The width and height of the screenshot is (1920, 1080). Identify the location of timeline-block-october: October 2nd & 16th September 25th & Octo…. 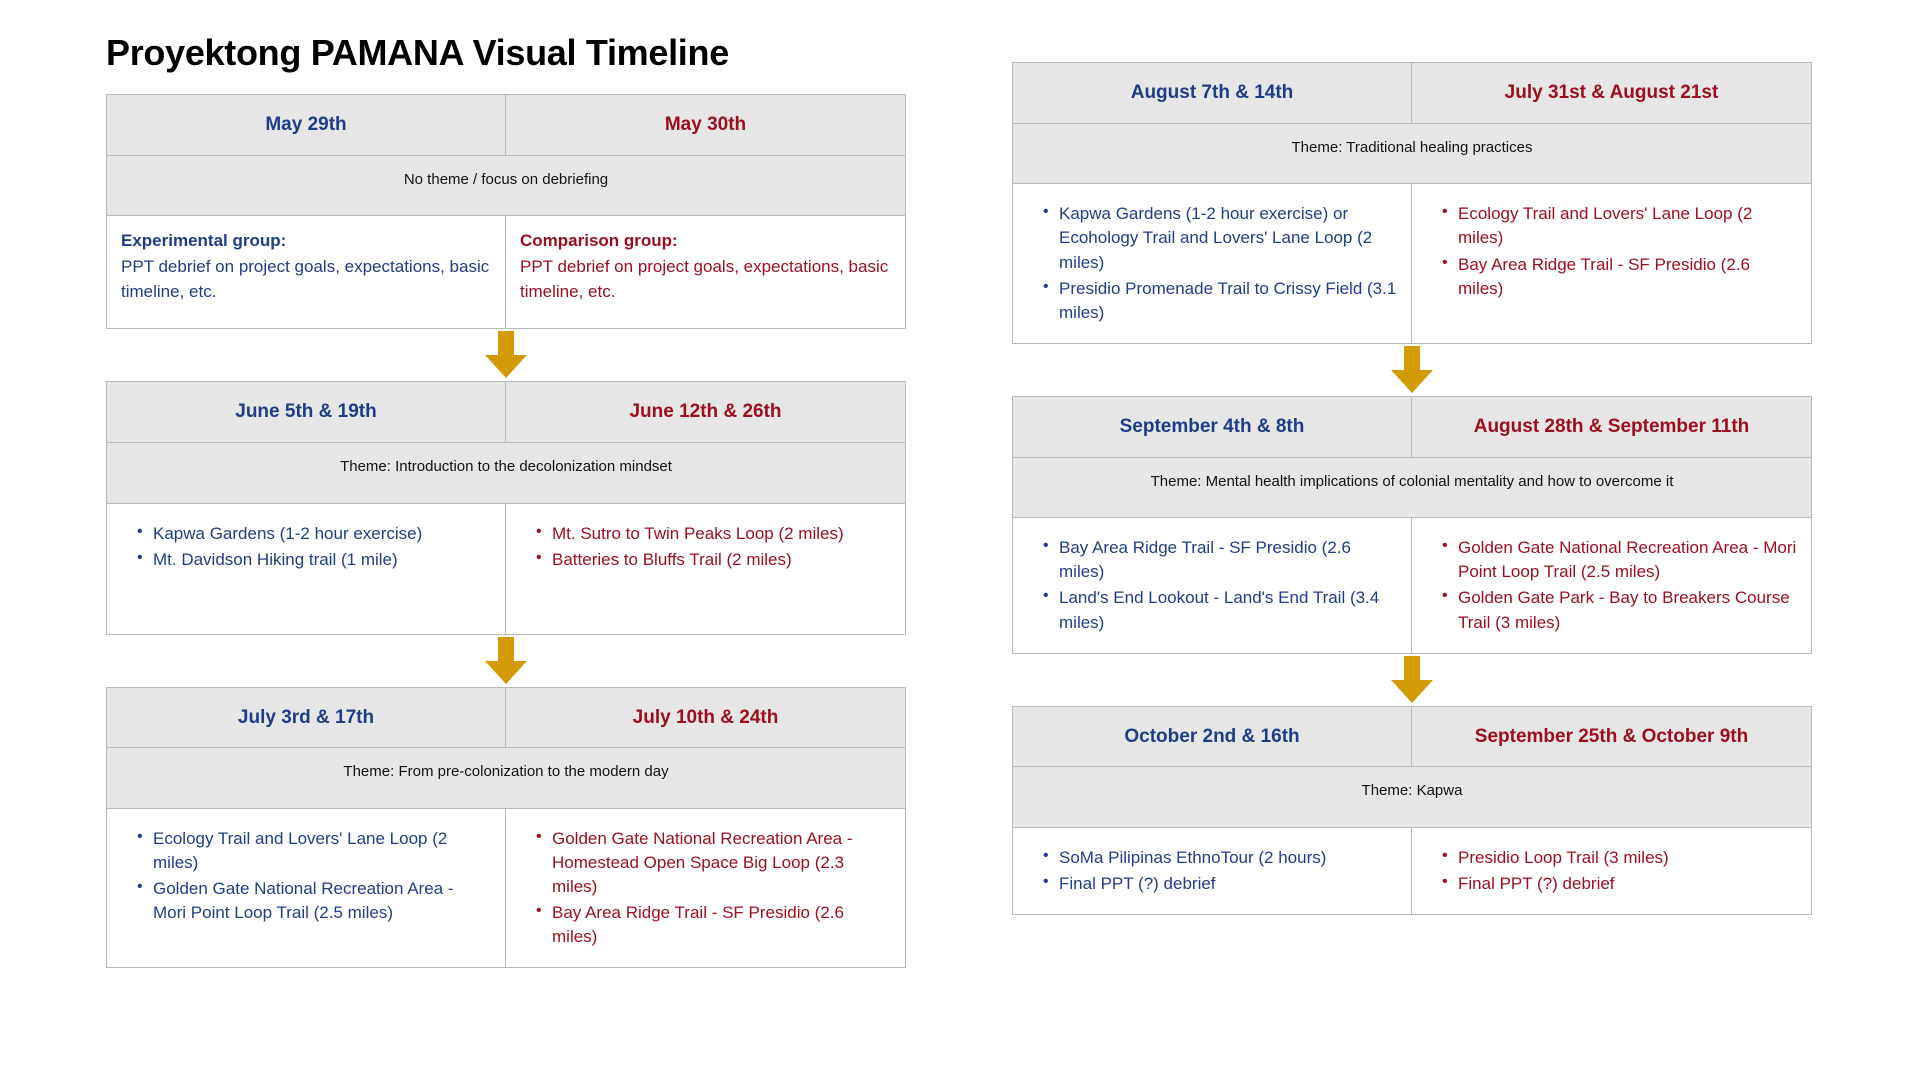
(1412, 810).